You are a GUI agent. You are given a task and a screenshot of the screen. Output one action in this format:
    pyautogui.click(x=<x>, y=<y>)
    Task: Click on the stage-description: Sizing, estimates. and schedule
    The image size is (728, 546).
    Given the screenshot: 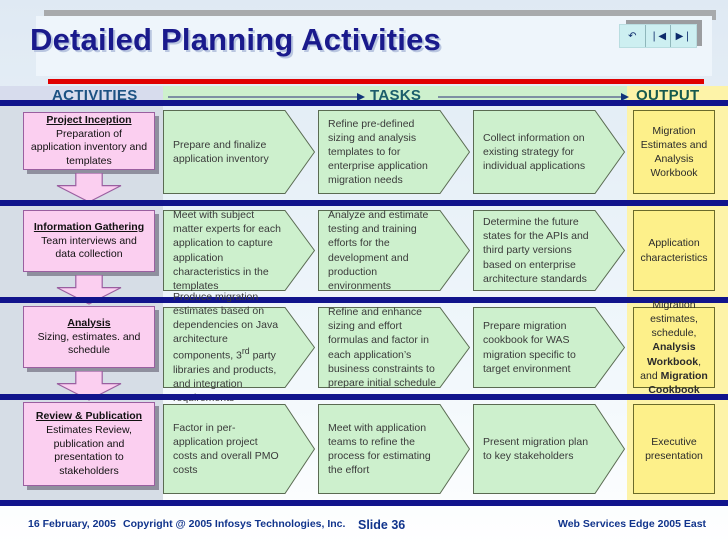 What is the action you would take?
    pyautogui.click(x=89, y=343)
    